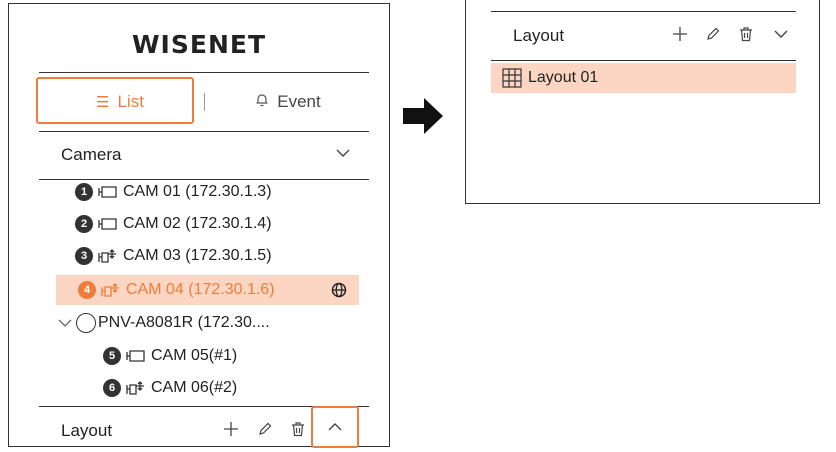  I want to click on camera-section-header: Camera, so click(204, 155).